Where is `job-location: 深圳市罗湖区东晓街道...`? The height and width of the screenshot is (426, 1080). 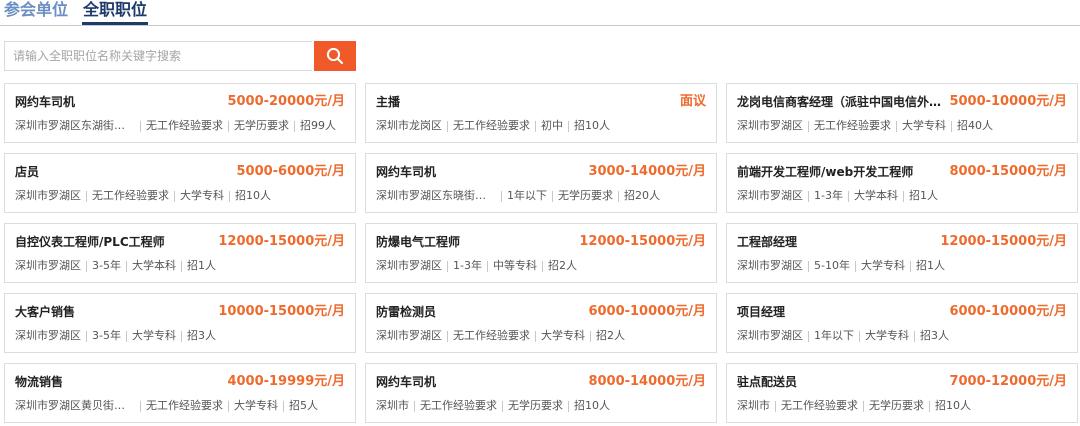 job-location: 深圳市罗湖区东晓街道... is located at coordinates (436, 195).